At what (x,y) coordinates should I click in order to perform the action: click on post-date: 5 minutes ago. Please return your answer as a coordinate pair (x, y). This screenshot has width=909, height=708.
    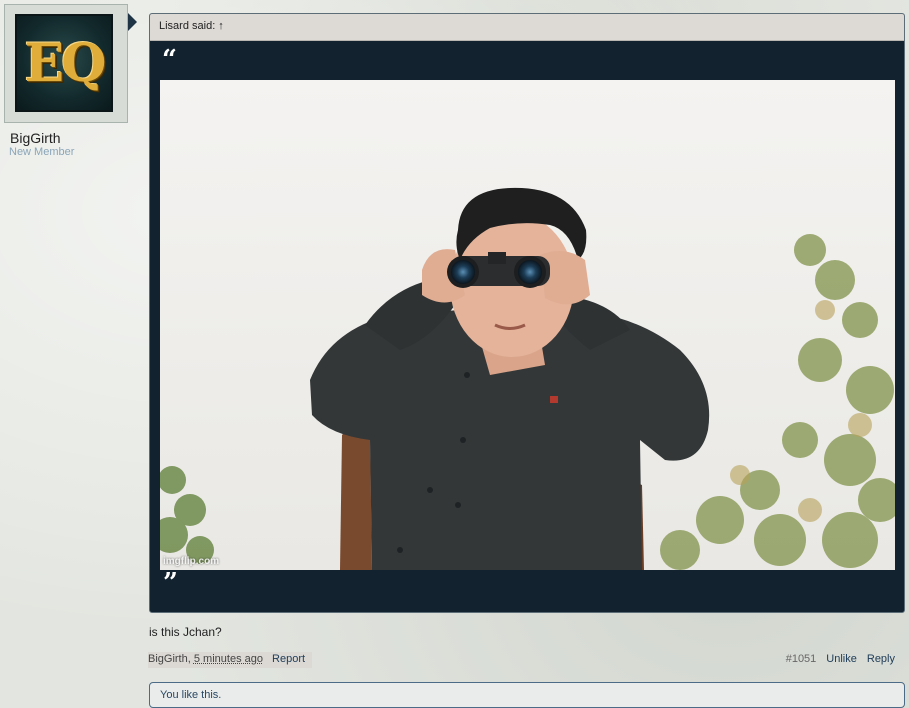
    Looking at the image, I should click on (228, 659).